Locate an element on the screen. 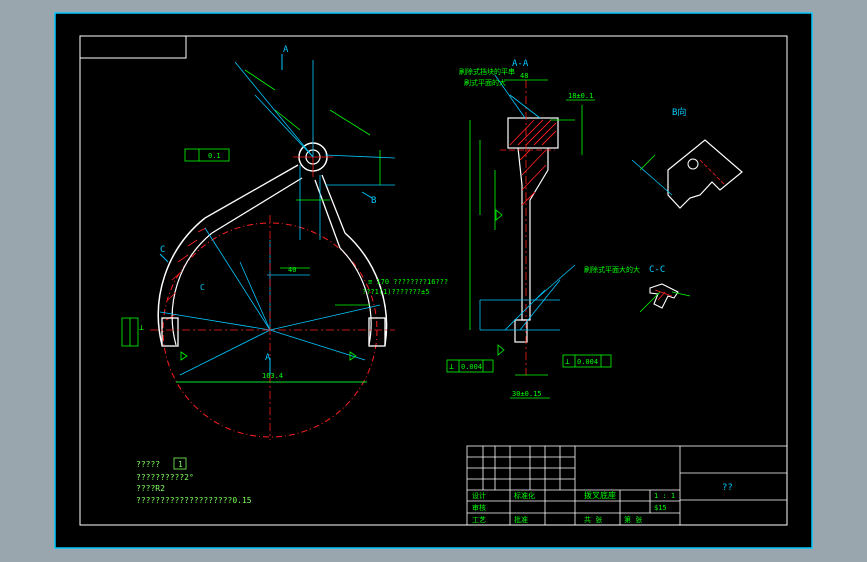  view-b-label: B向 is located at coordinates (679, 112).